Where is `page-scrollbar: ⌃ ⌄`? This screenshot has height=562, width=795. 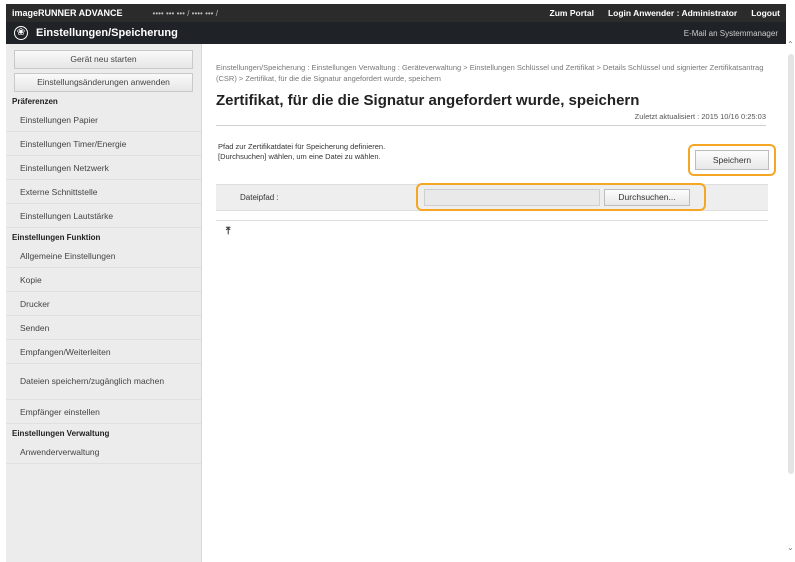
page-scrollbar: ⌃ ⌄ is located at coordinates (791, 301).